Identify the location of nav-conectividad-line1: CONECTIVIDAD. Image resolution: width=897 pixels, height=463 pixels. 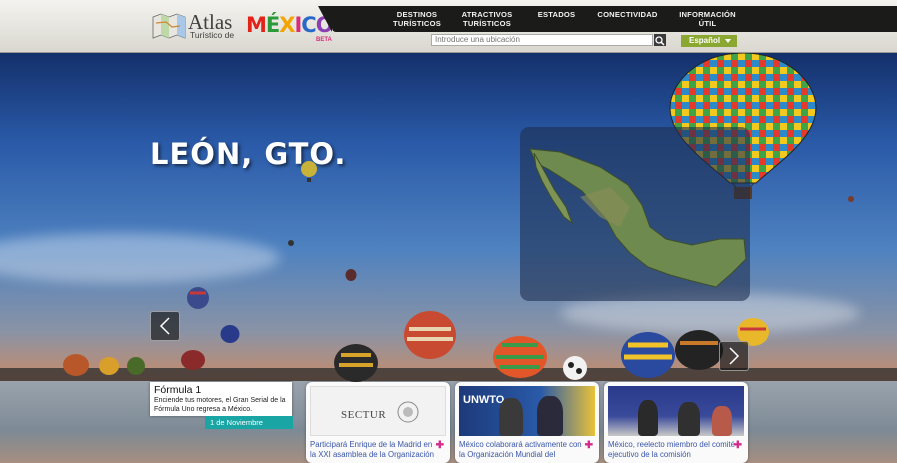
(627, 14).